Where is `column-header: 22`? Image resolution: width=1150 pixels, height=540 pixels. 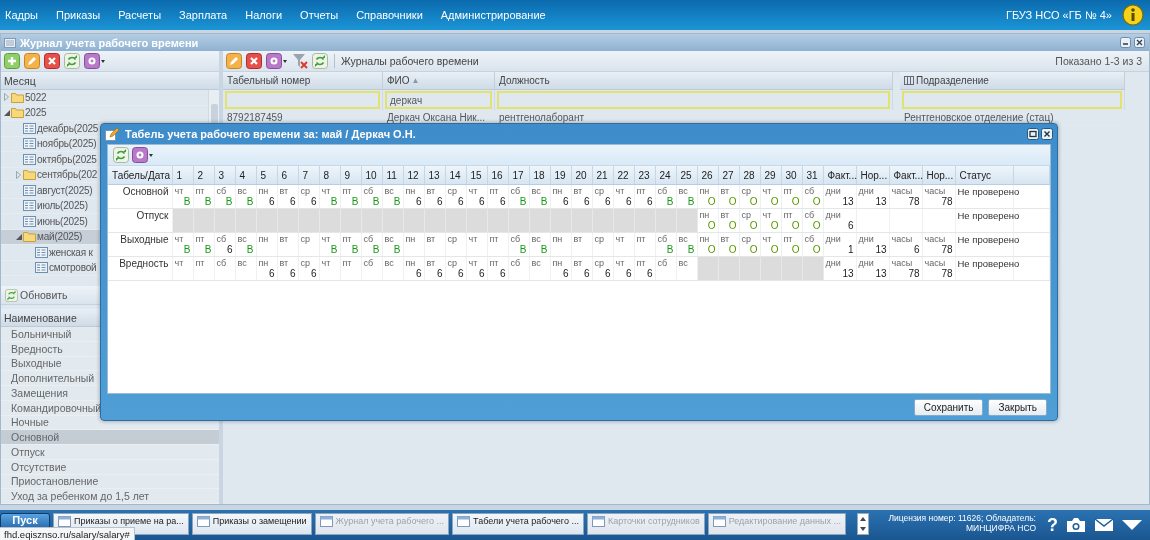 column-header: 22 is located at coordinates (623, 175).